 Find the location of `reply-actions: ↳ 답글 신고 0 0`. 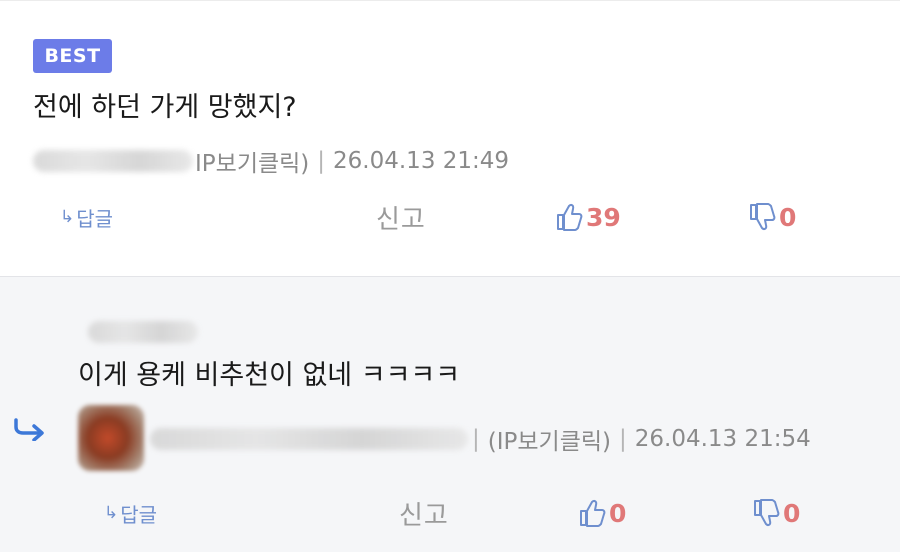

reply-actions: ↳ 답글 신고 0 0 is located at coordinates (450, 513).